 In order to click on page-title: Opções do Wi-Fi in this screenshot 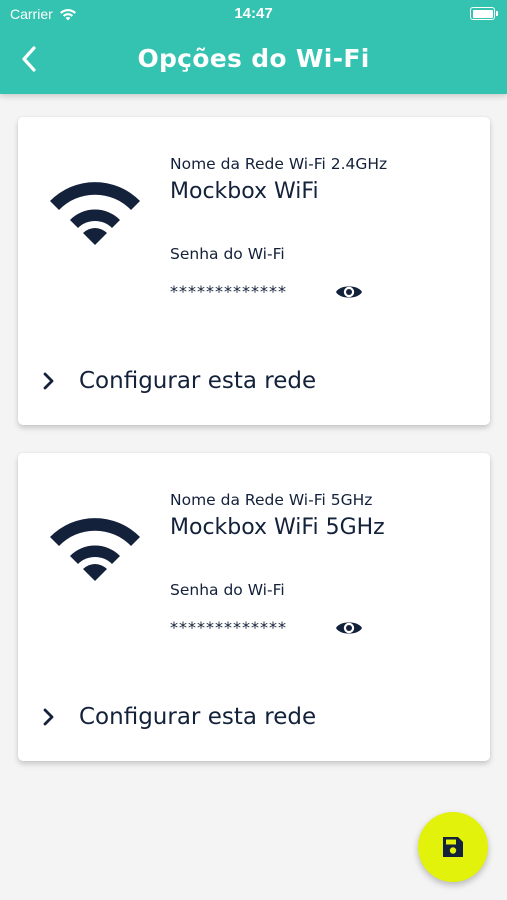, I will do `click(253, 58)`.